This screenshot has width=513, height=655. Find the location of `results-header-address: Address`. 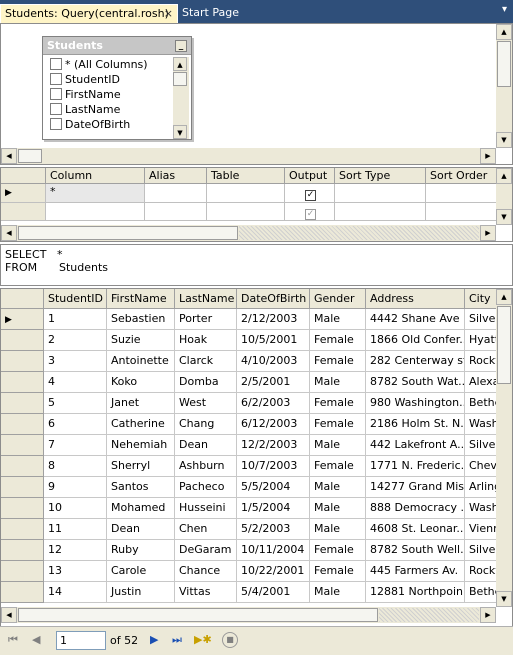

results-header-address: Address is located at coordinates (415, 299).